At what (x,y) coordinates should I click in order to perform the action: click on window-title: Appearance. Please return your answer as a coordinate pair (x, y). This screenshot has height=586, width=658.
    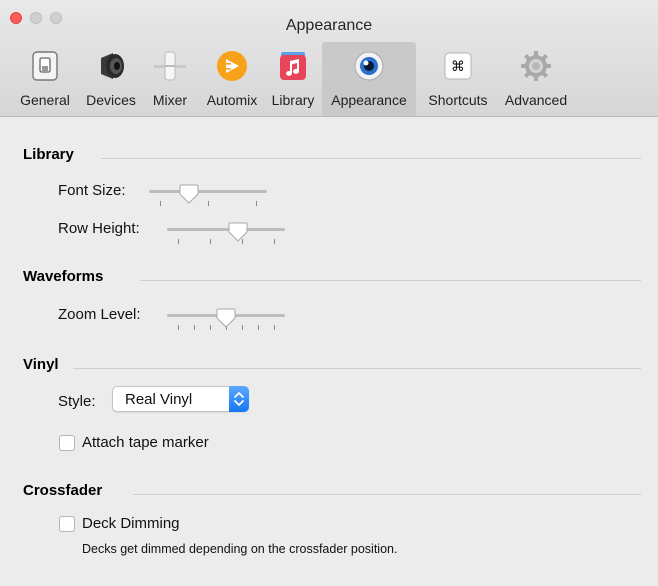
    Looking at the image, I should click on (329, 25).